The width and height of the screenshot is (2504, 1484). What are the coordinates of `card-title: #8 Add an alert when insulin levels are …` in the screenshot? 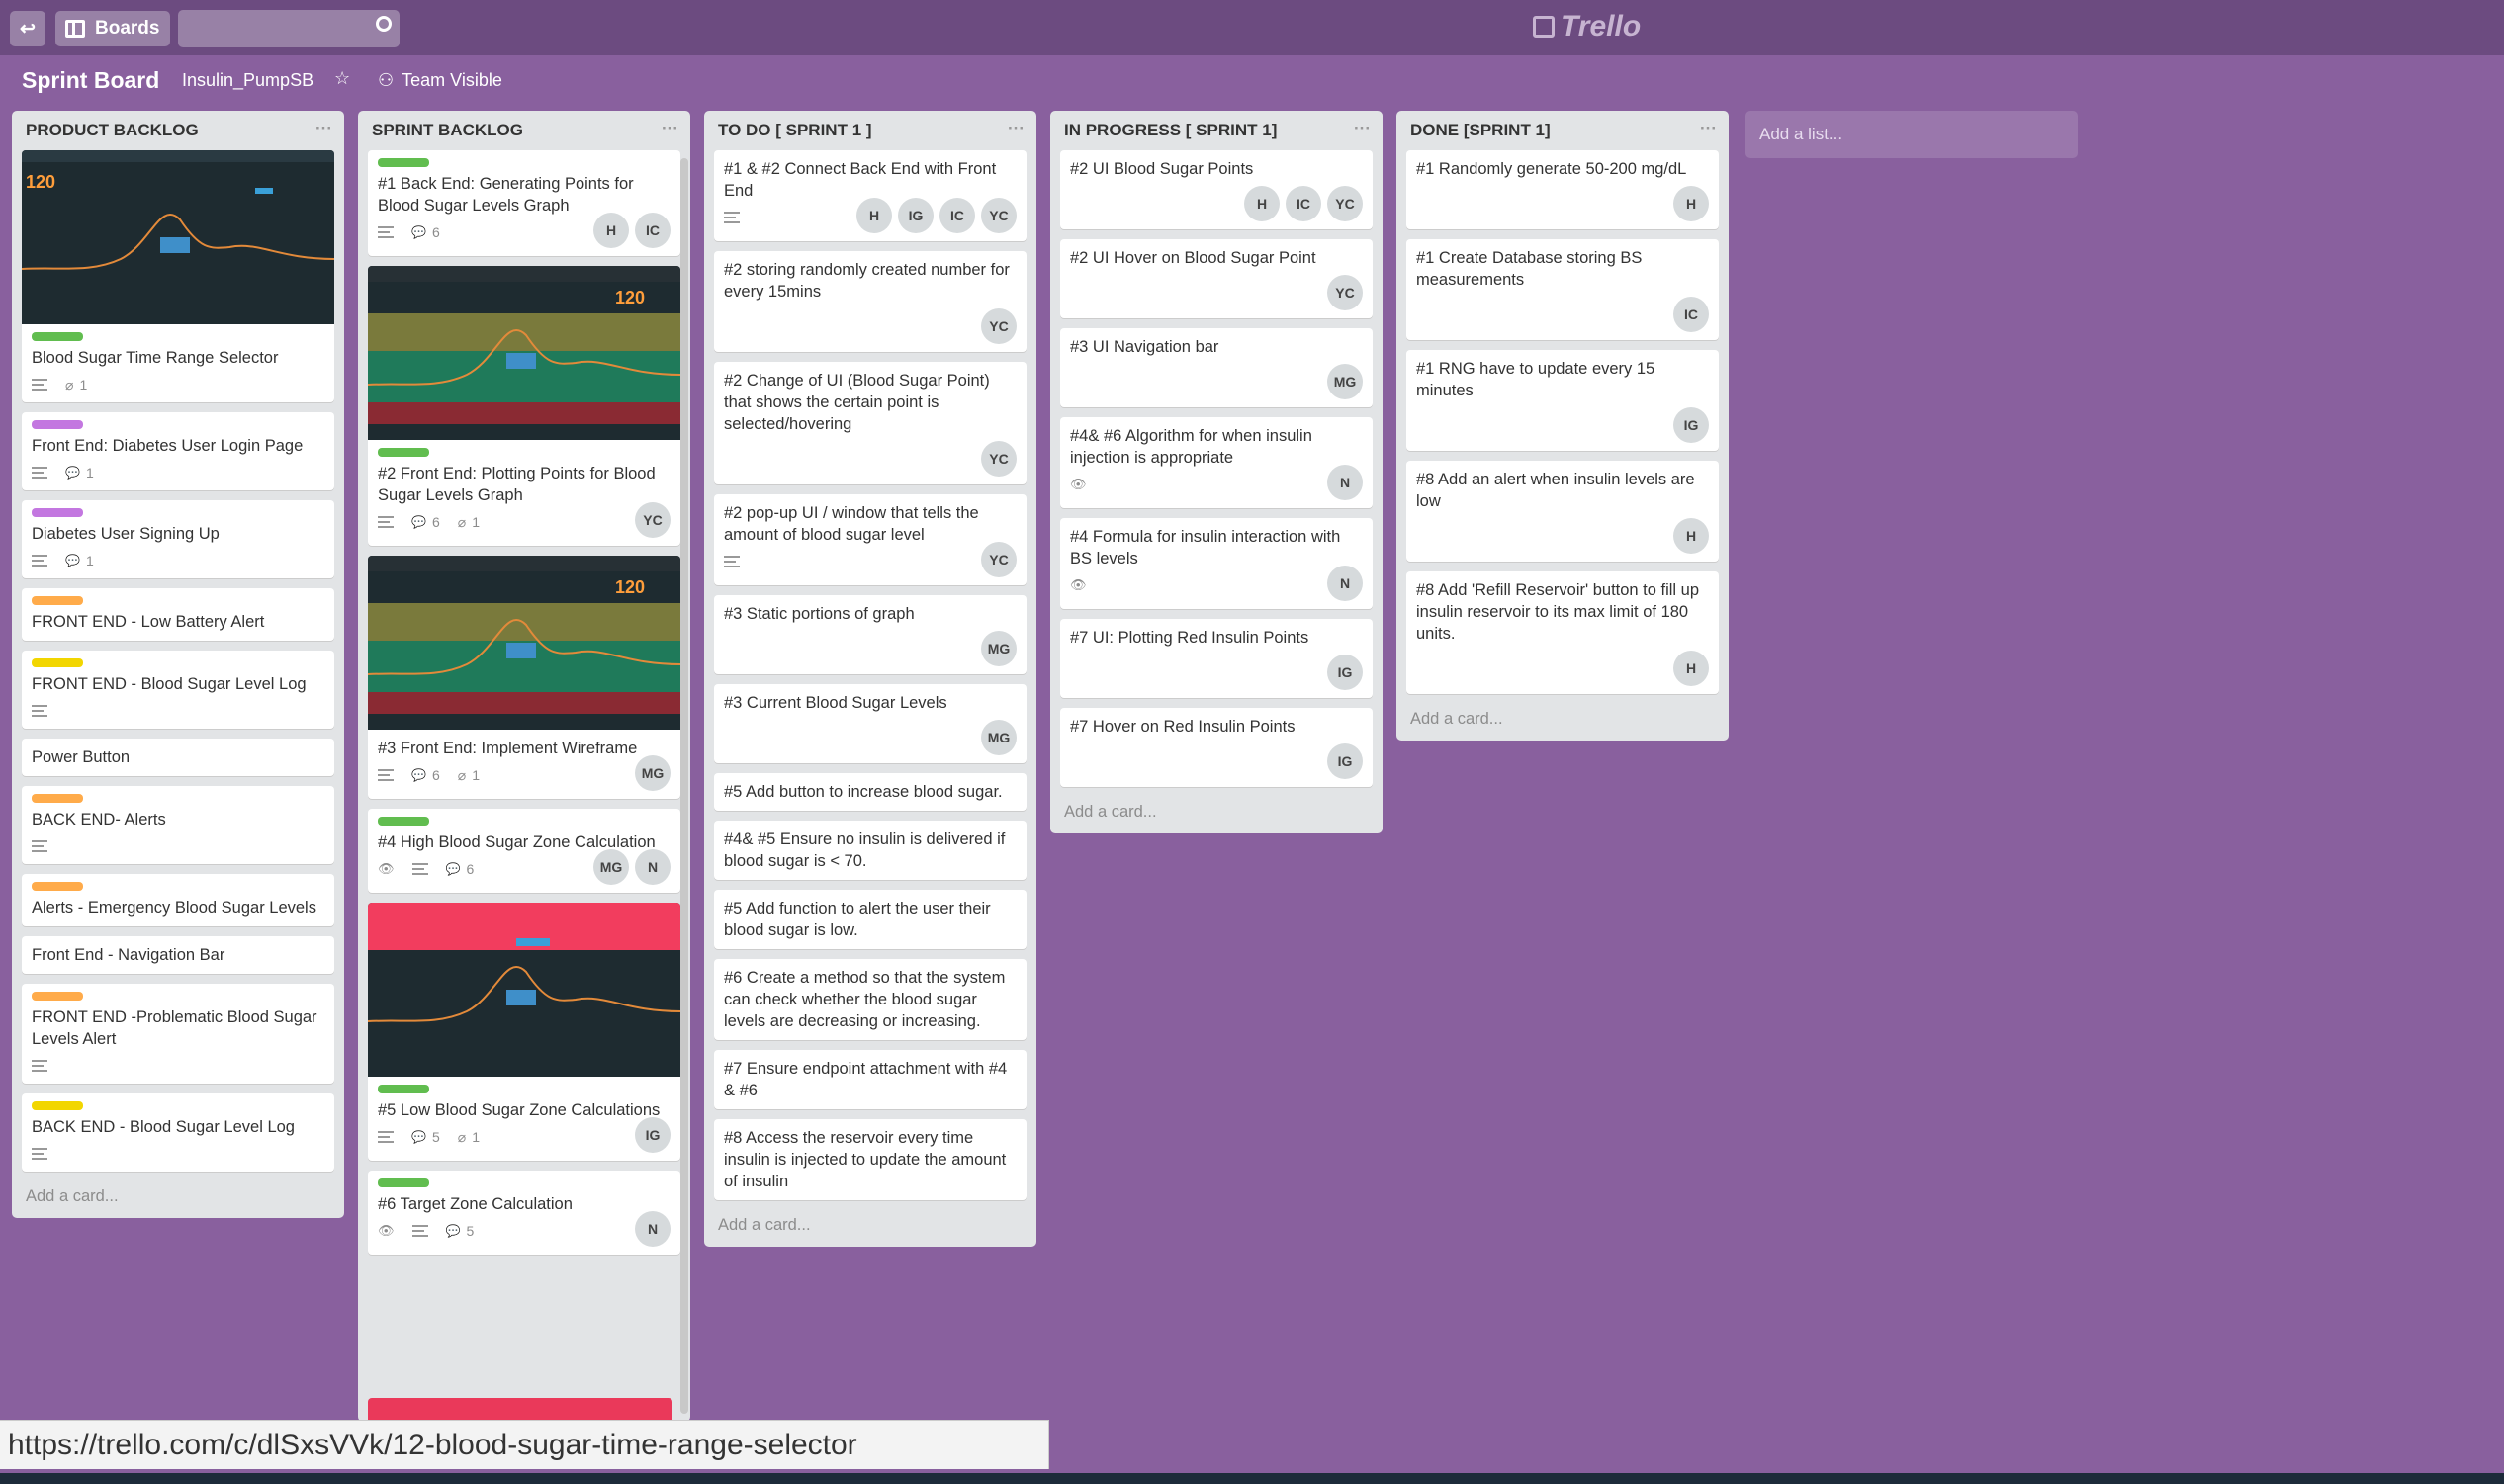 It's located at (1562, 490).